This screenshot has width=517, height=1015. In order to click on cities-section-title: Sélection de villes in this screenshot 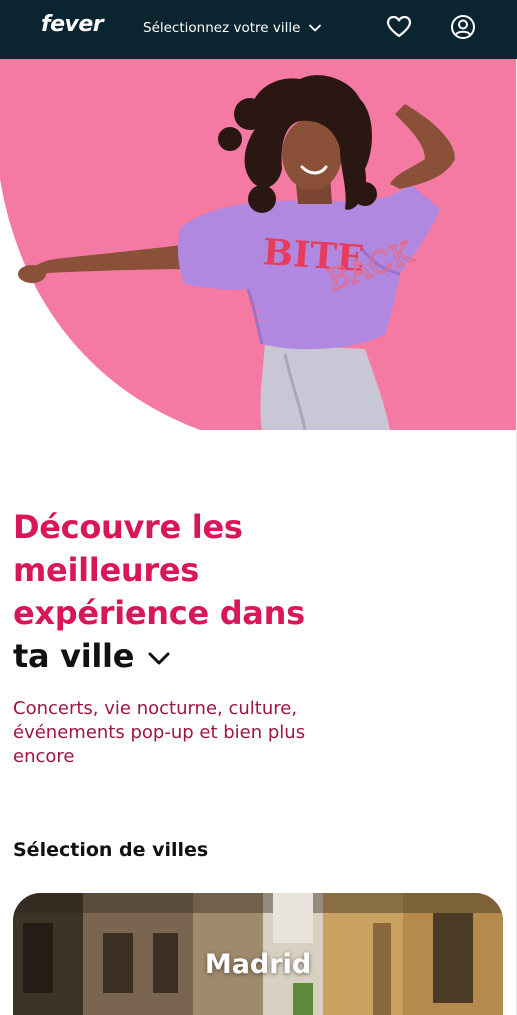, I will do `click(111, 850)`.